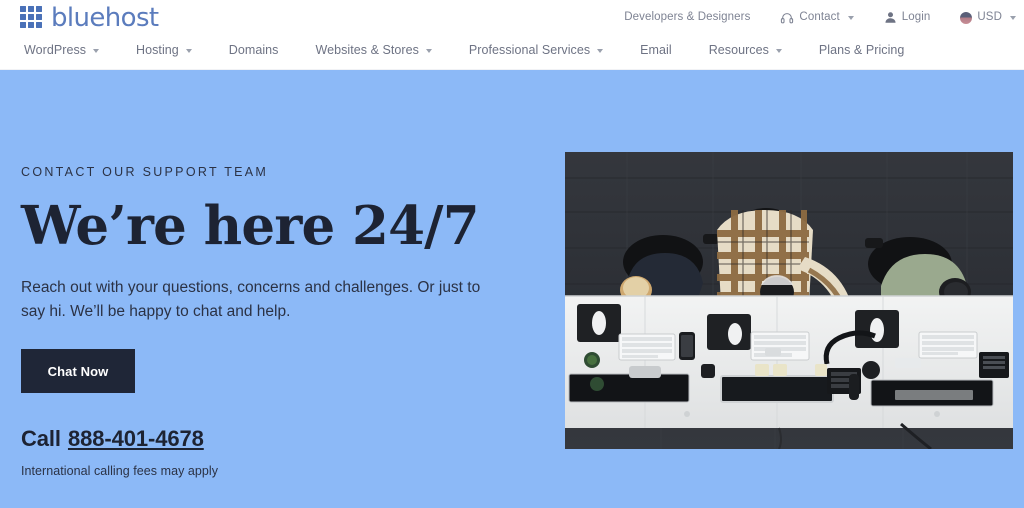 The image size is (1024, 508). I want to click on nav-item-label: Domains, so click(253, 50).